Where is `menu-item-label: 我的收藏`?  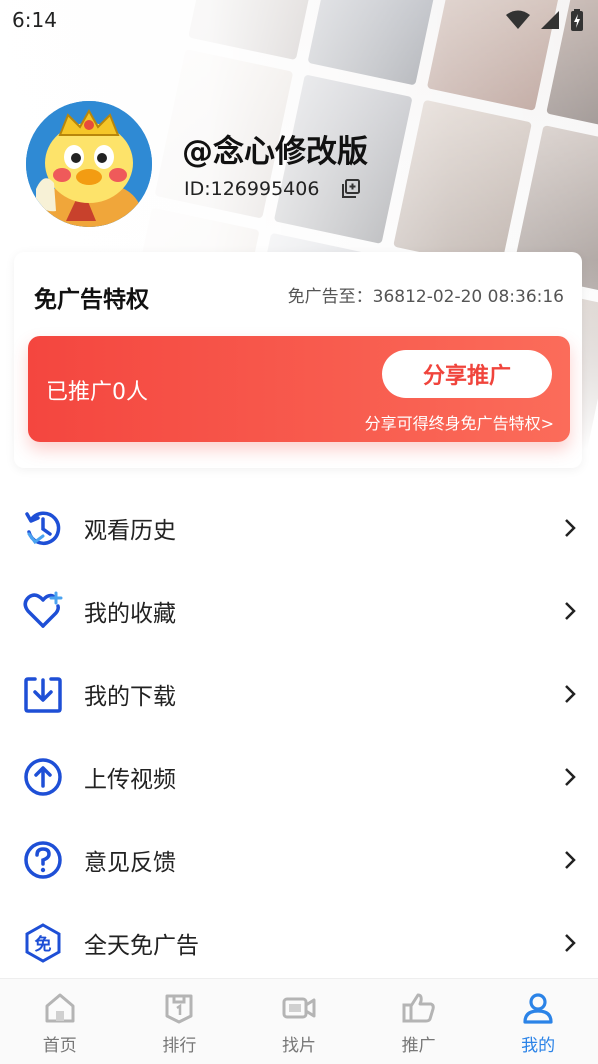
menu-item-label: 我的收藏 is located at coordinates (130, 613).